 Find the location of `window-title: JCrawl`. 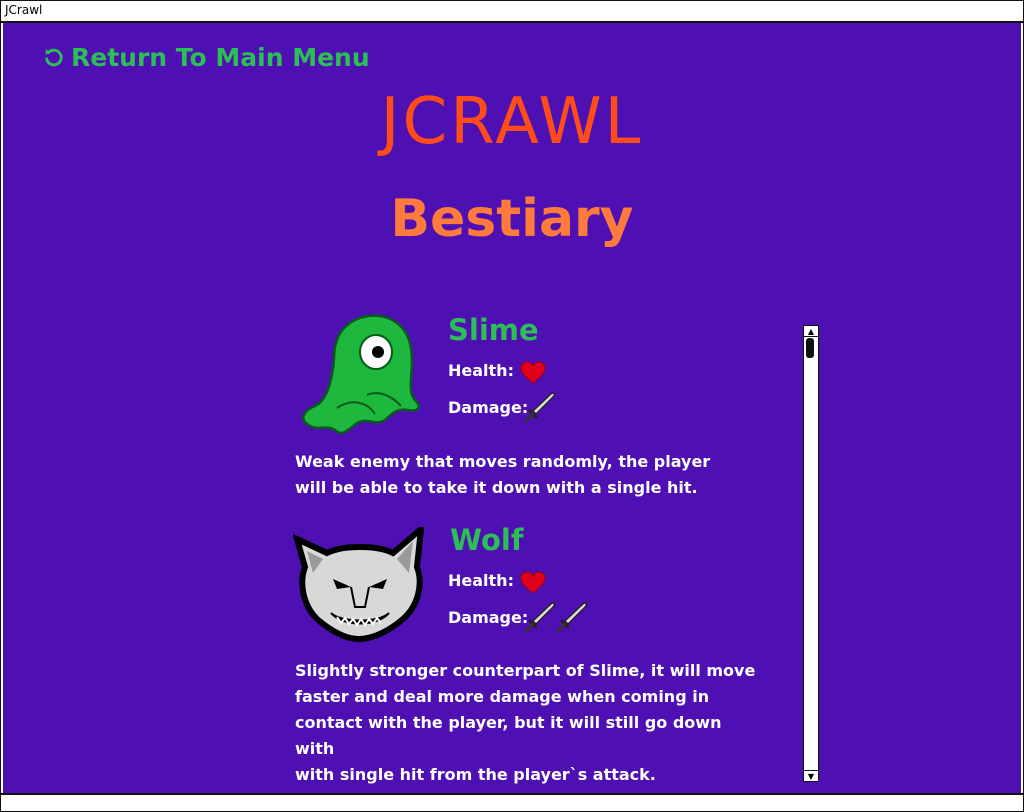

window-title: JCrawl is located at coordinates (24, 10).